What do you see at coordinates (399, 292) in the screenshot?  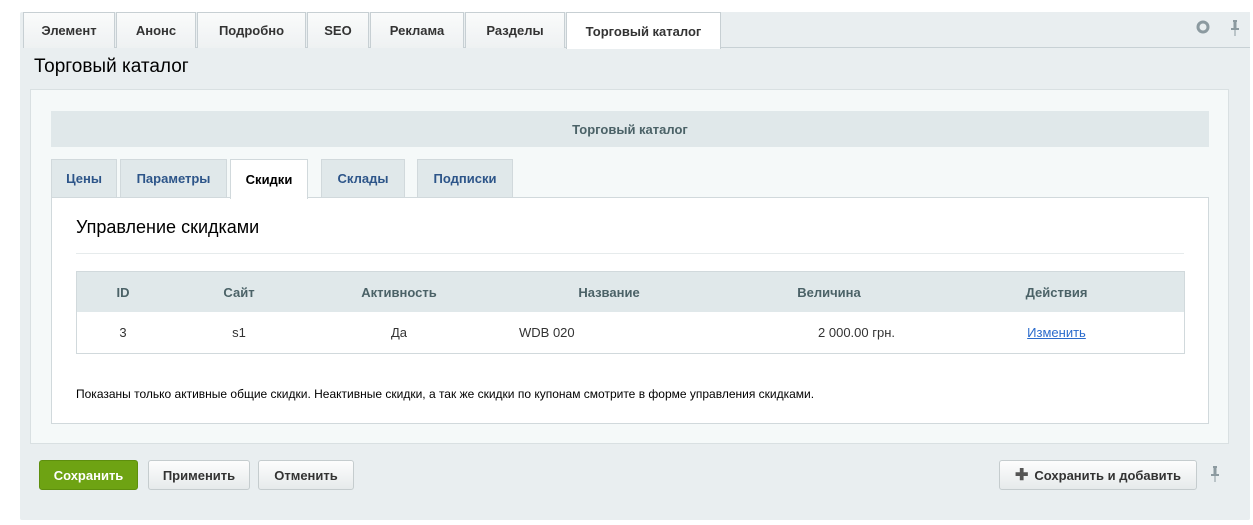 I see `column-header-active: Активность` at bounding box center [399, 292].